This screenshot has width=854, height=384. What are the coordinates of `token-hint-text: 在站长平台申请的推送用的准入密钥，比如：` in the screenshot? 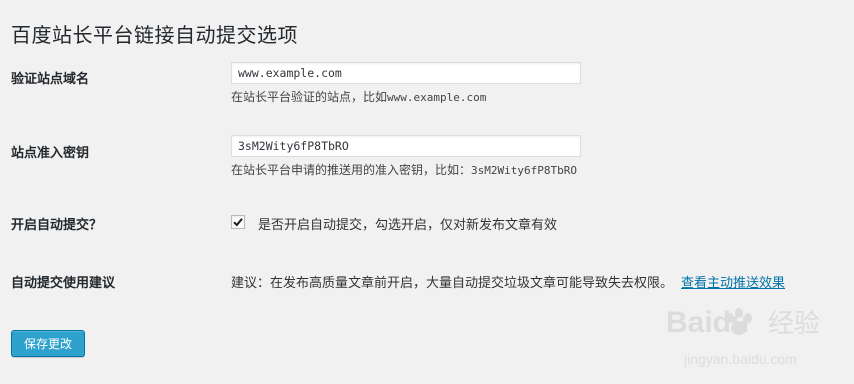 It's located at (351, 170).